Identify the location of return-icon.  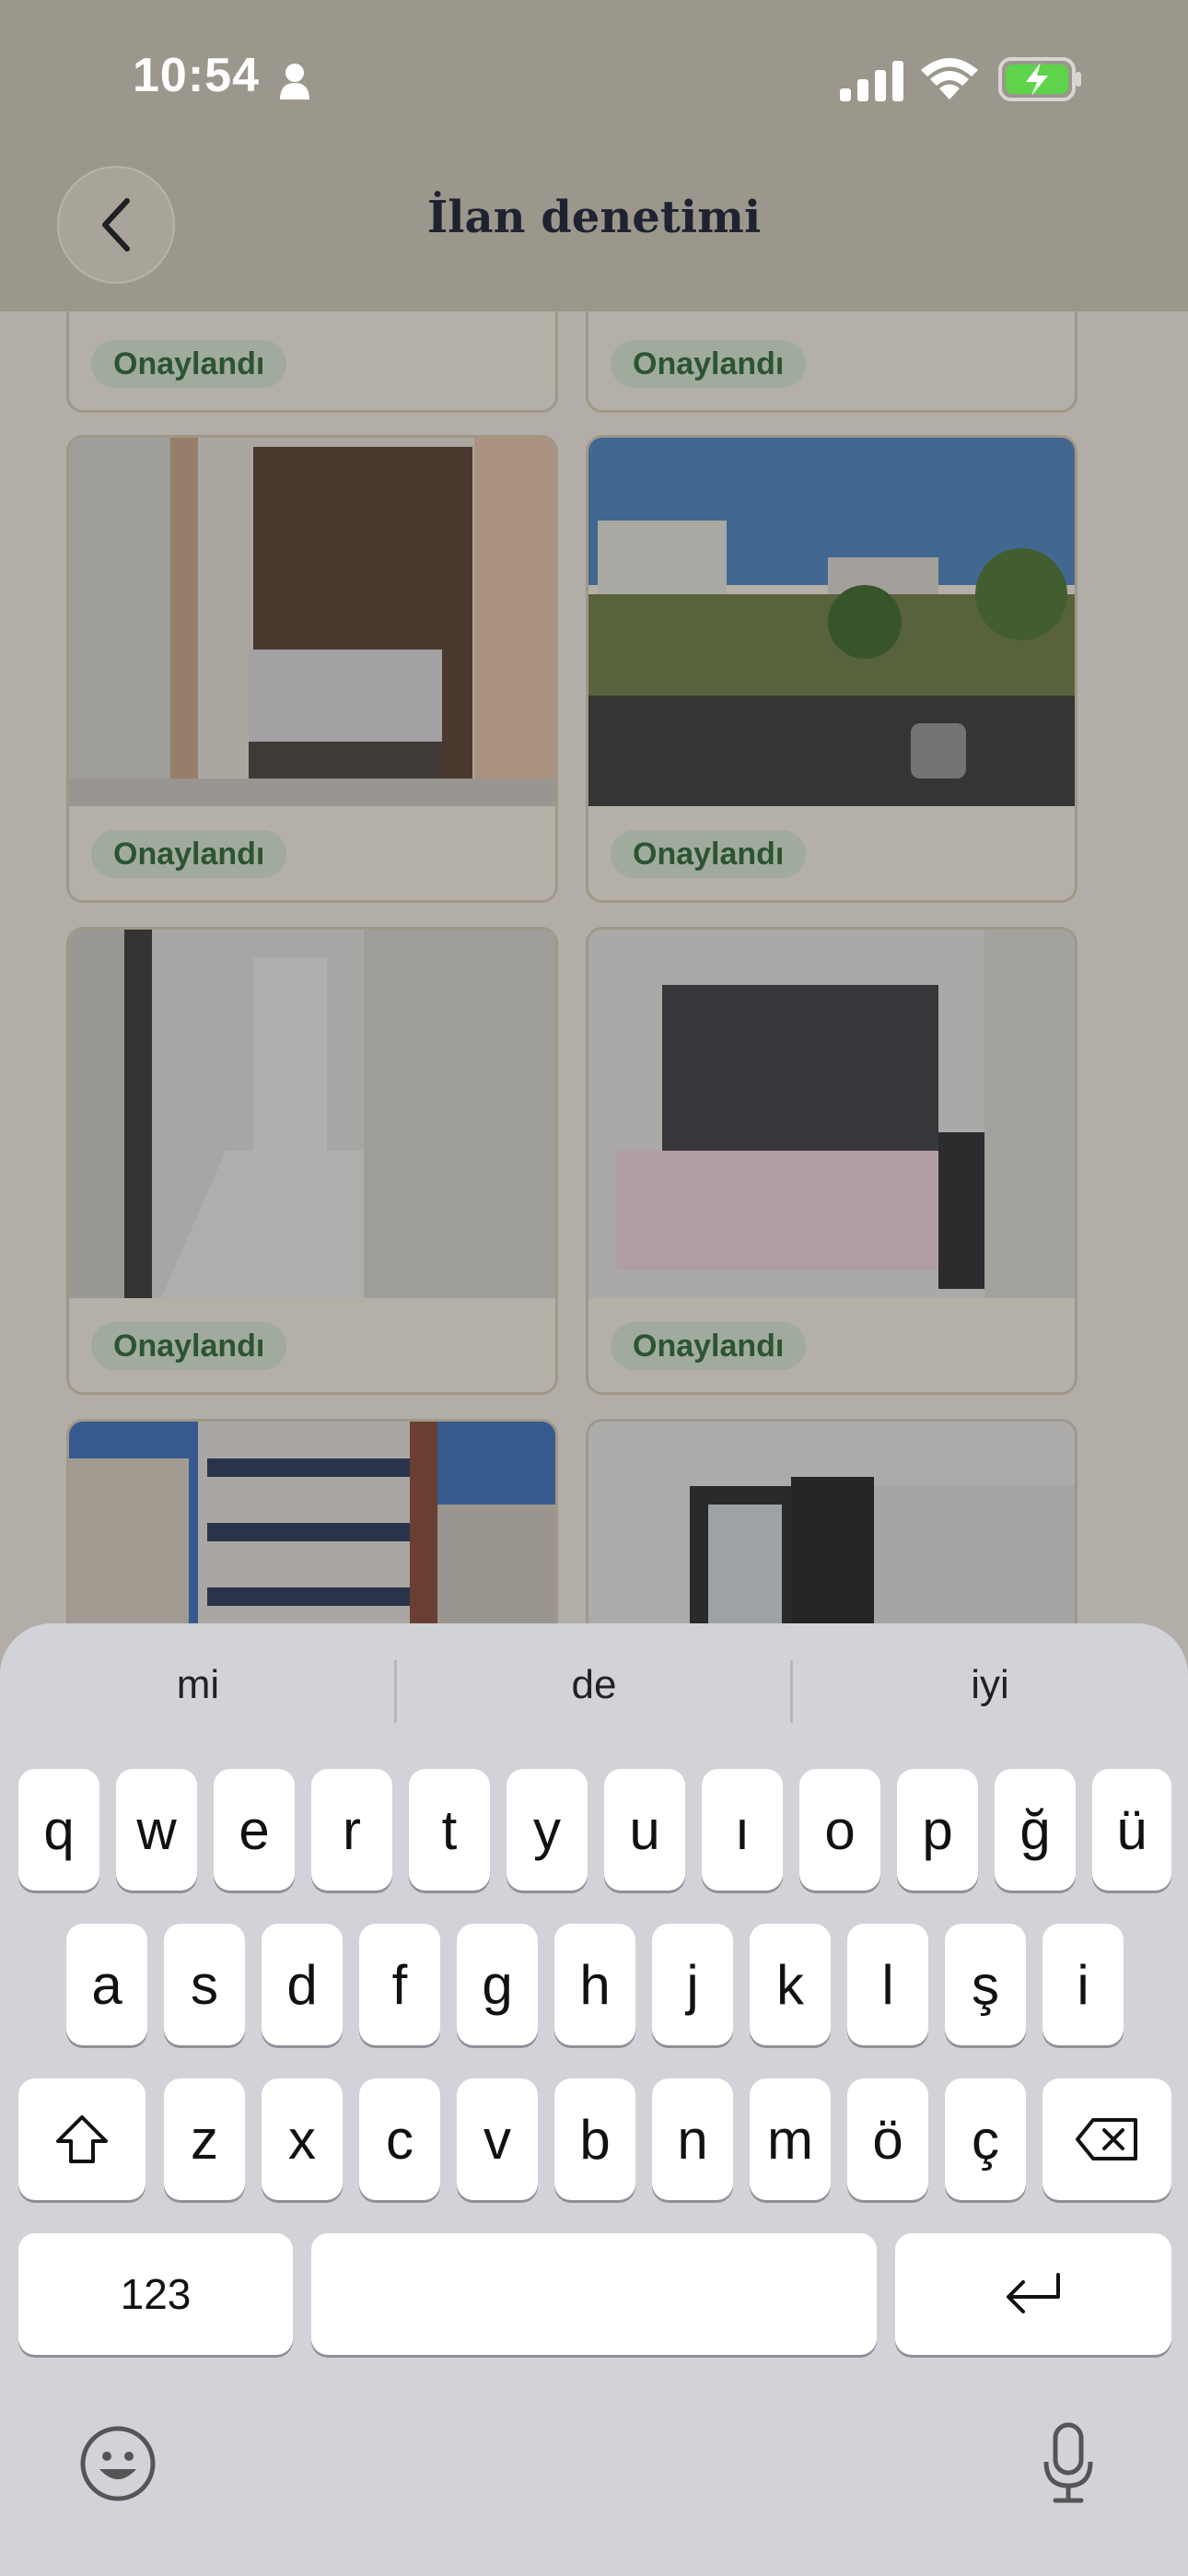
(1033, 2293).